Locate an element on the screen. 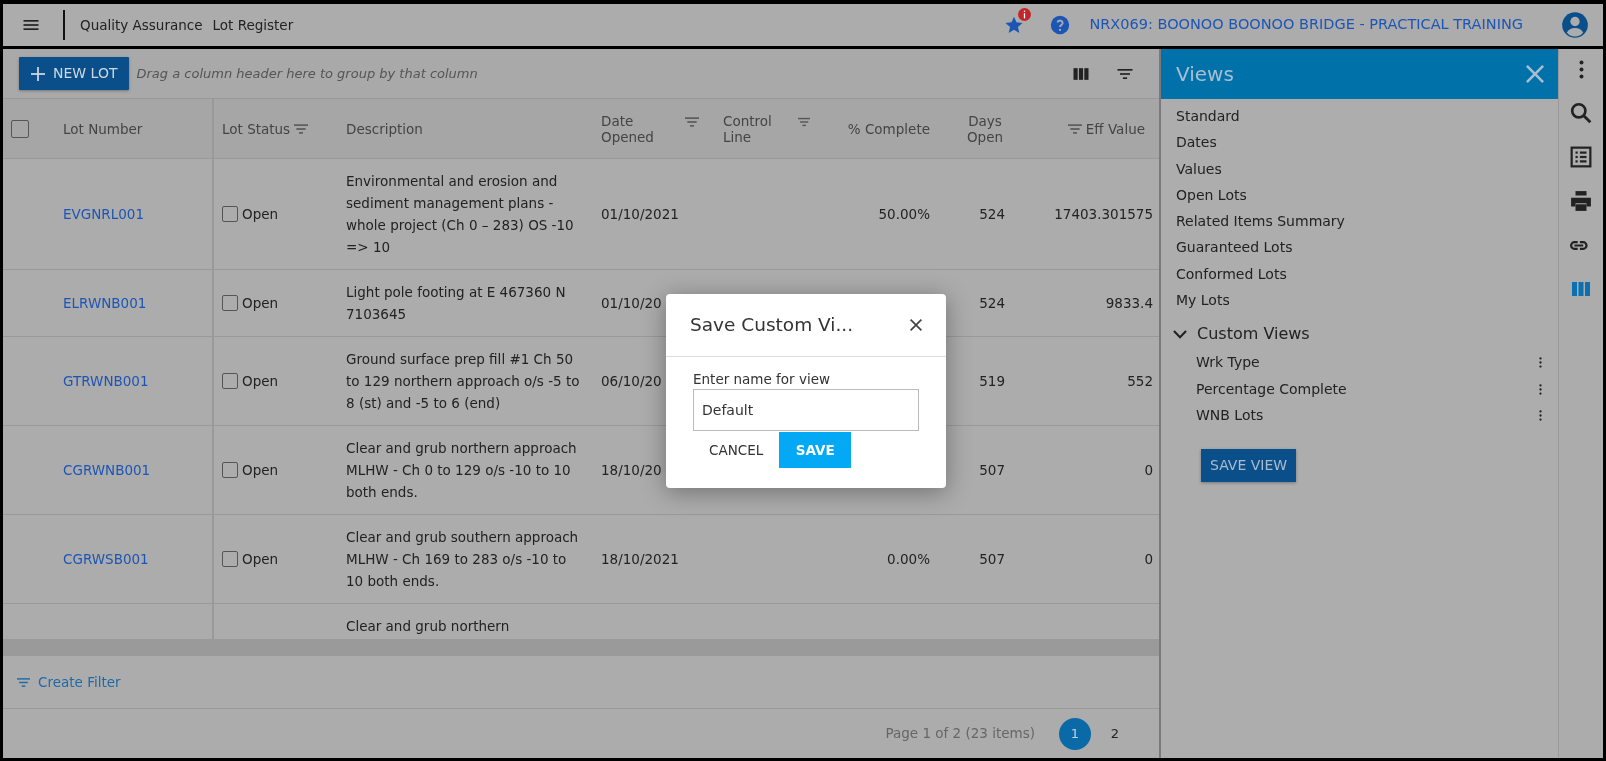 The image size is (1606, 761). percent-text: 0.00% is located at coordinates (908, 559).